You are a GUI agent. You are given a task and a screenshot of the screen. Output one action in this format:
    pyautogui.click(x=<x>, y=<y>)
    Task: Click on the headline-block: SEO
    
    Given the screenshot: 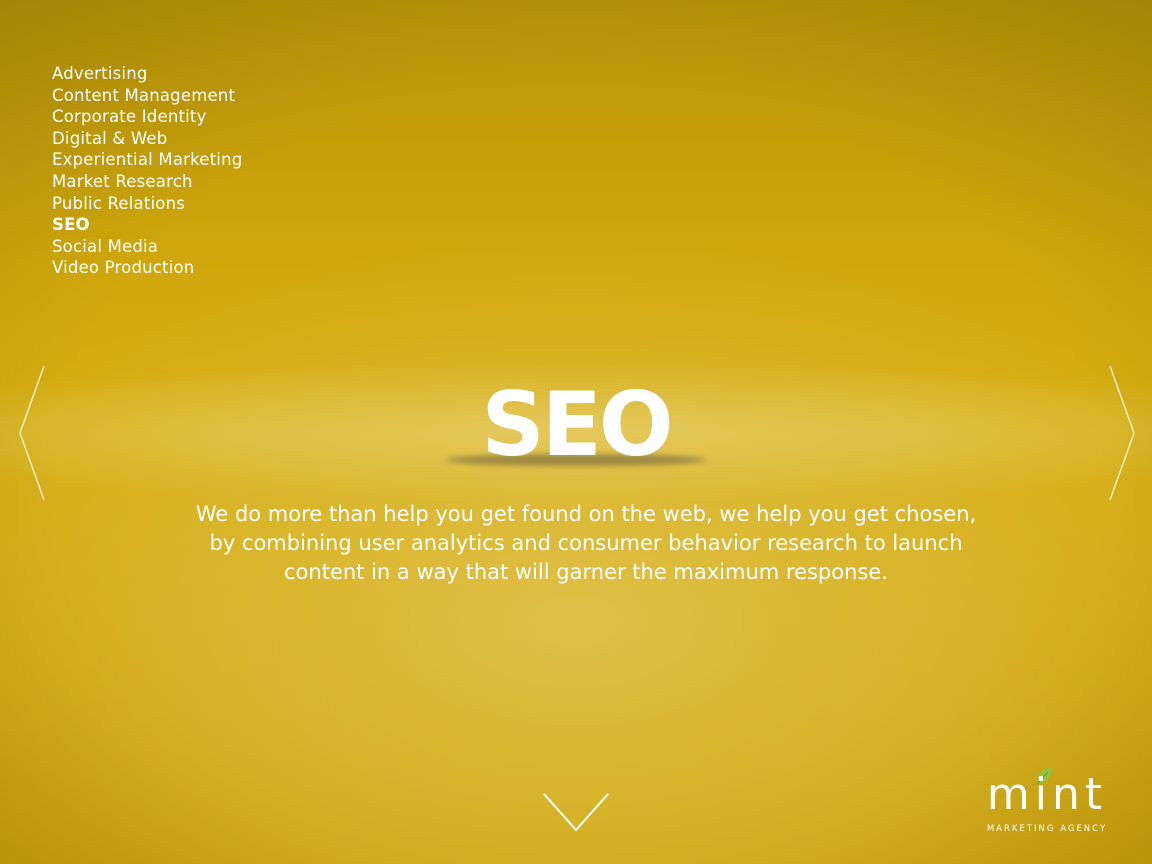 What is the action you would take?
    pyautogui.click(x=576, y=425)
    